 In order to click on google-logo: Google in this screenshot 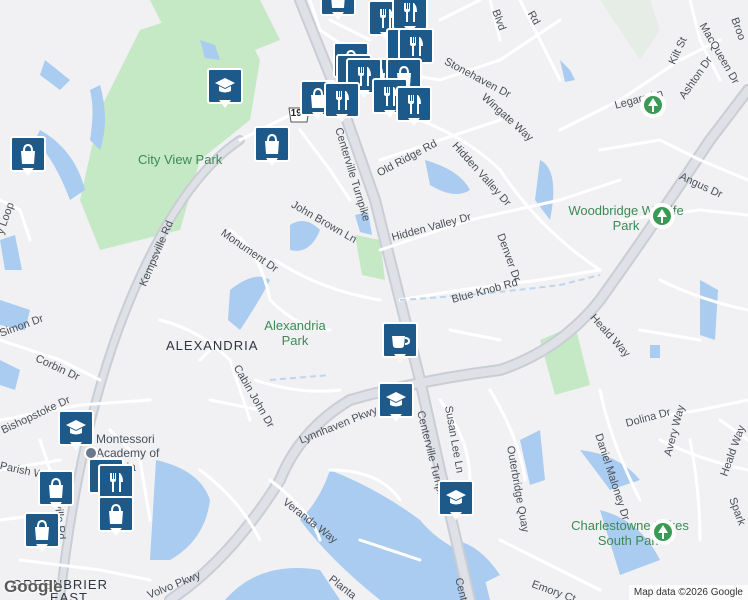, I will do `click(33, 586)`.